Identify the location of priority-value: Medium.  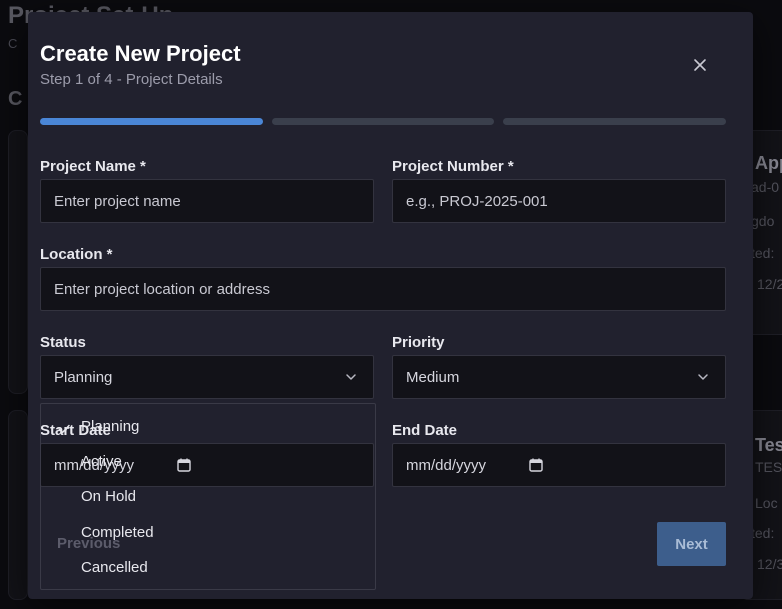
(433, 377).